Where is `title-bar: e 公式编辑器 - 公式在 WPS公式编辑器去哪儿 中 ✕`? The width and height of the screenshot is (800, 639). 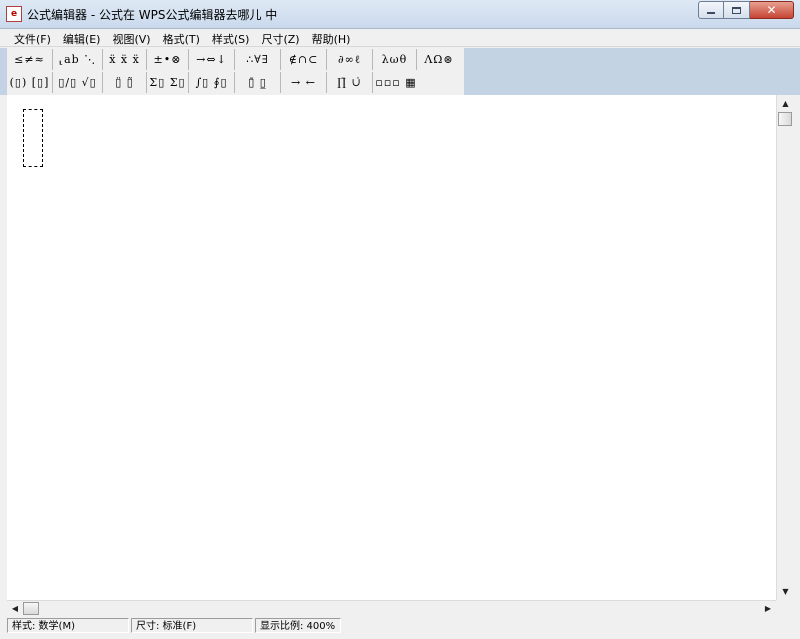 title-bar: e 公式编辑器 - 公式在 WPS公式编辑器去哪儿 中 ✕ is located at coordinates (400, 14).